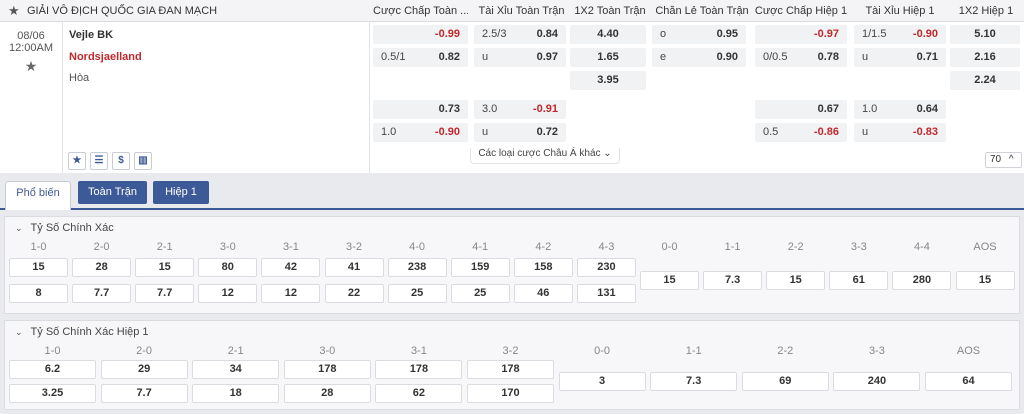 The image size is (1024, 414). I want to click on match-tools: ★ ☰ $ ▥, so click(110, 161).